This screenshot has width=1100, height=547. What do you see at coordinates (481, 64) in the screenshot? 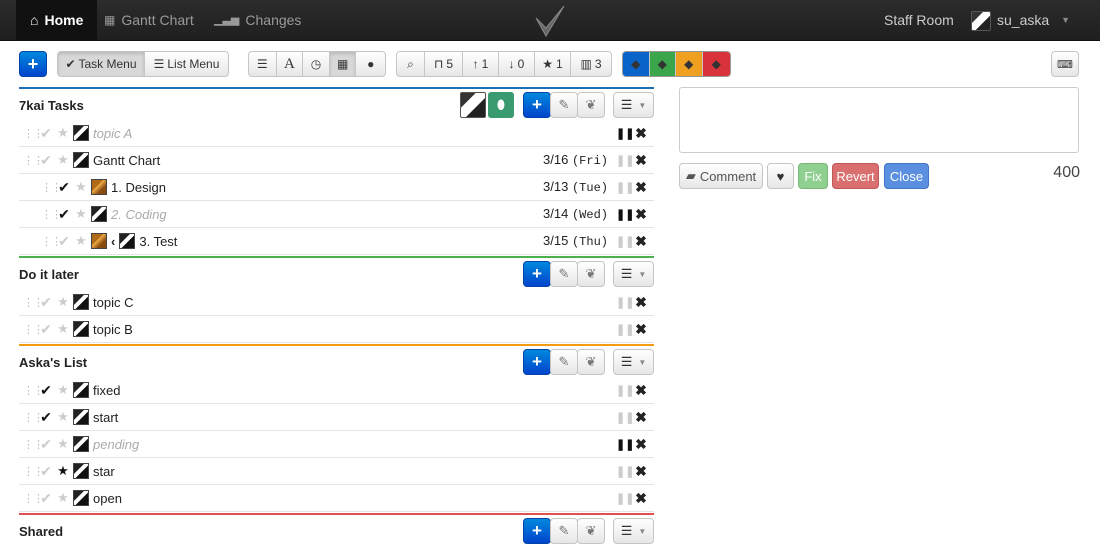
I see `up-filter-button: ↑ 1` at bounding box center [481, 64].